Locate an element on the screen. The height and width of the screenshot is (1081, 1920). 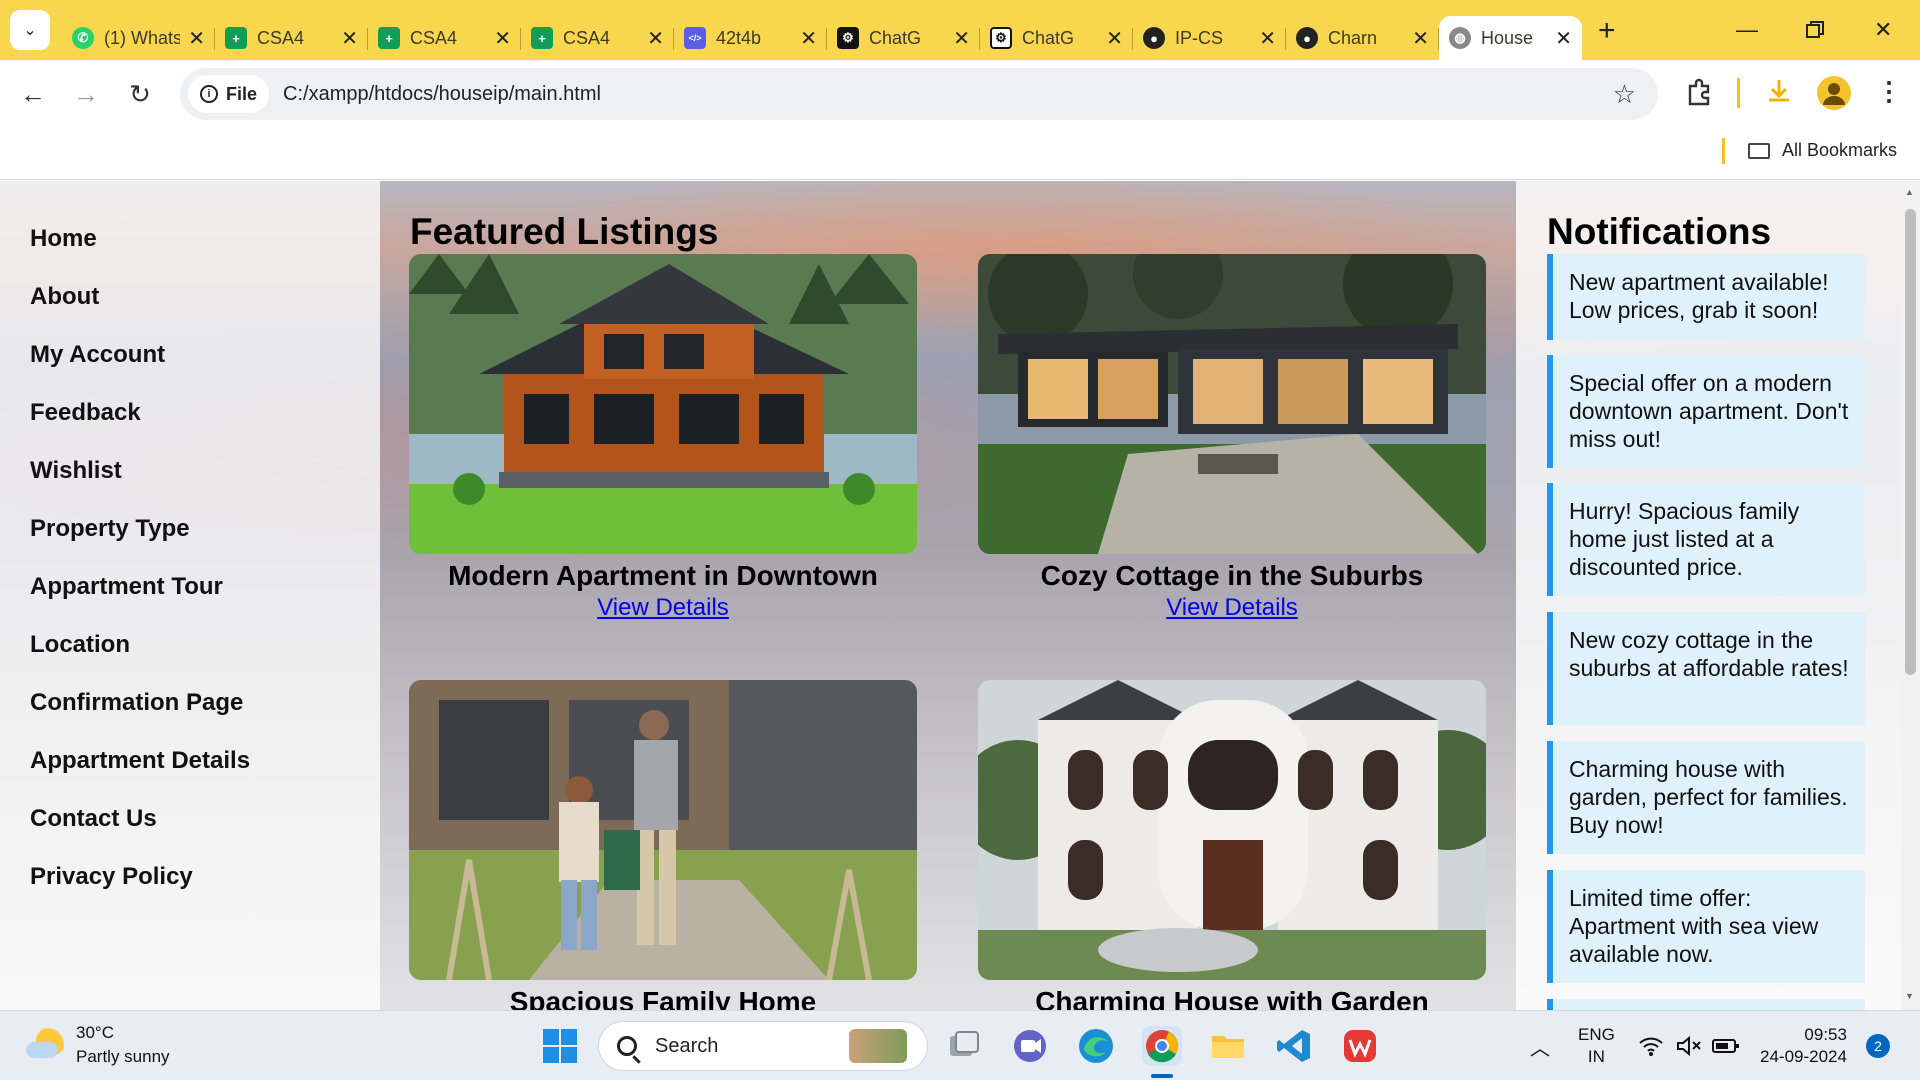
volume-button is located at coordinates (1689, 1046).